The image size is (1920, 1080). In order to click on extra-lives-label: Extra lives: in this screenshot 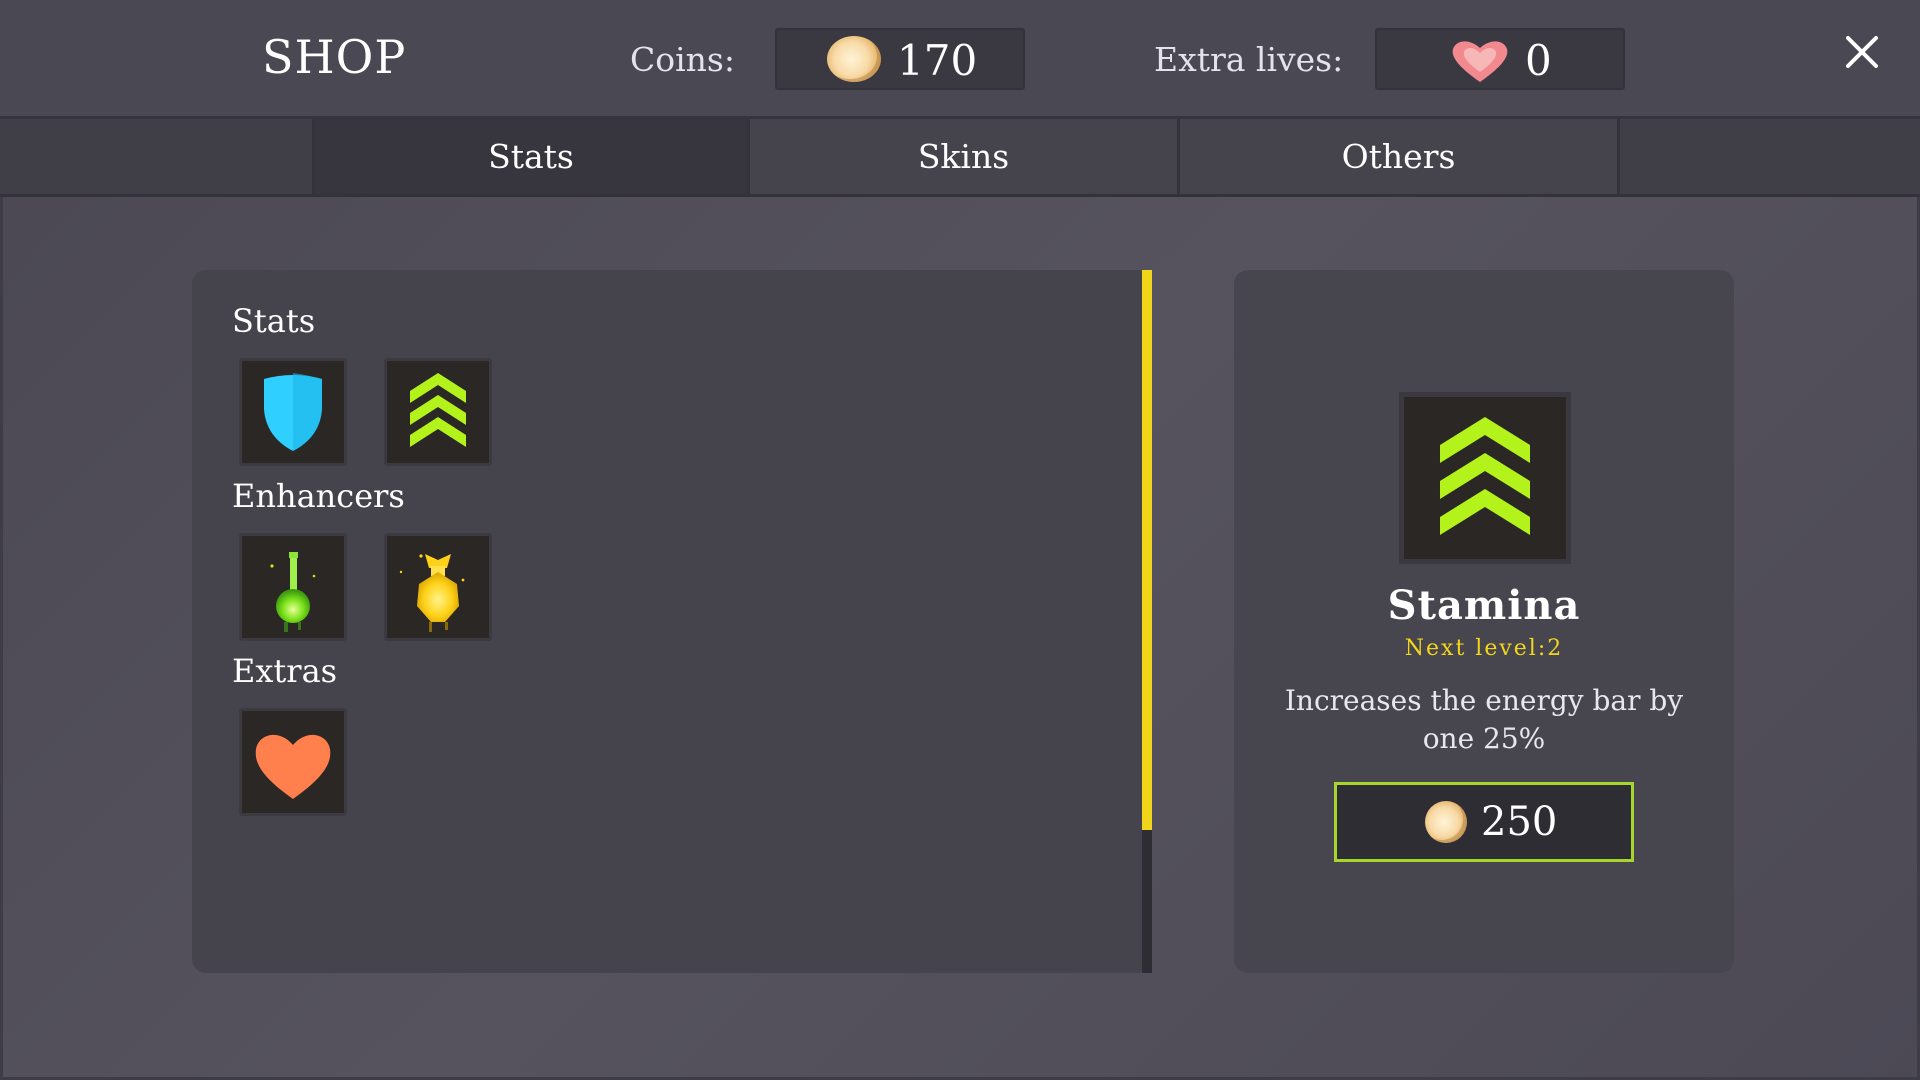, I will do `click(1249, 59)`.